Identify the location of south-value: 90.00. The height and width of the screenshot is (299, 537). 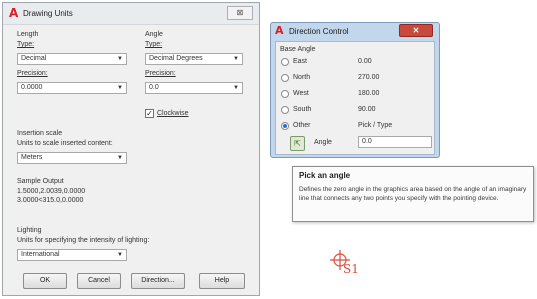
(367, 109).